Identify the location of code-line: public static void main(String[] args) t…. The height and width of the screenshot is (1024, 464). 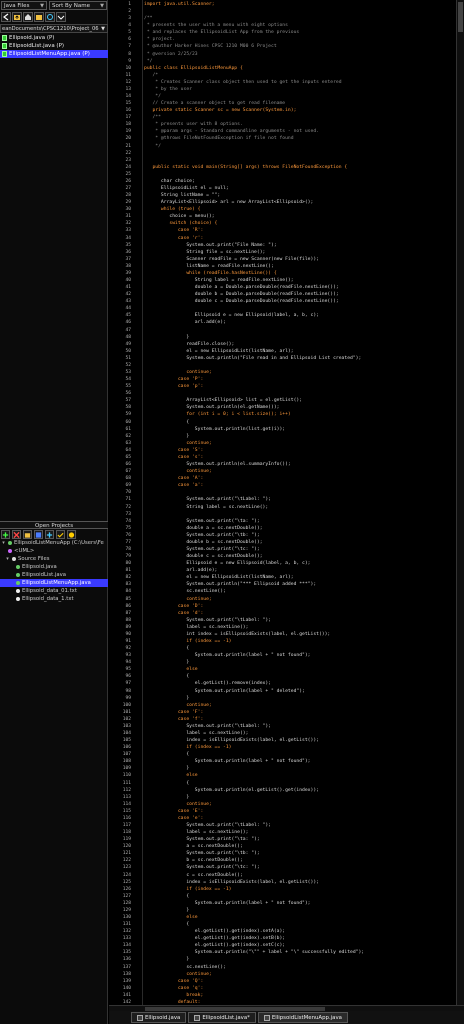
(245, 168).